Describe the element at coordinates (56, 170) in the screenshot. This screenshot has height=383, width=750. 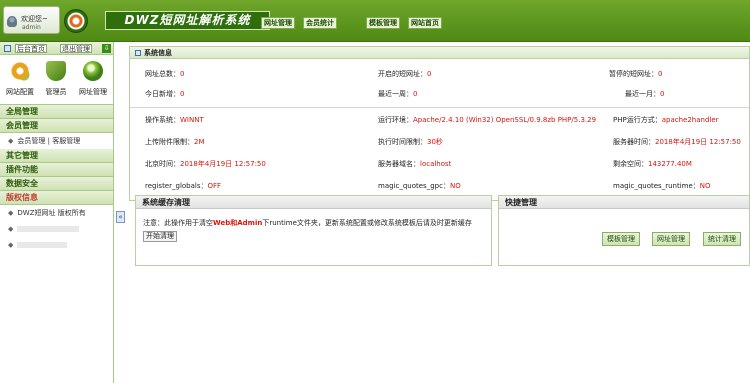
I see `menu-plugins: 插件功能` at that location.